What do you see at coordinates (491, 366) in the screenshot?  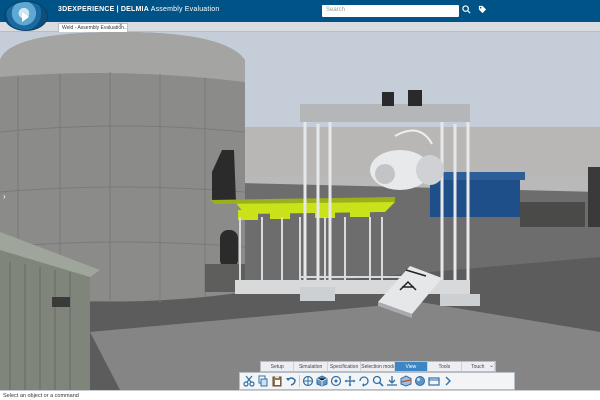 I see `collapse-icon: ⌄` at bounding box center [491, 366].